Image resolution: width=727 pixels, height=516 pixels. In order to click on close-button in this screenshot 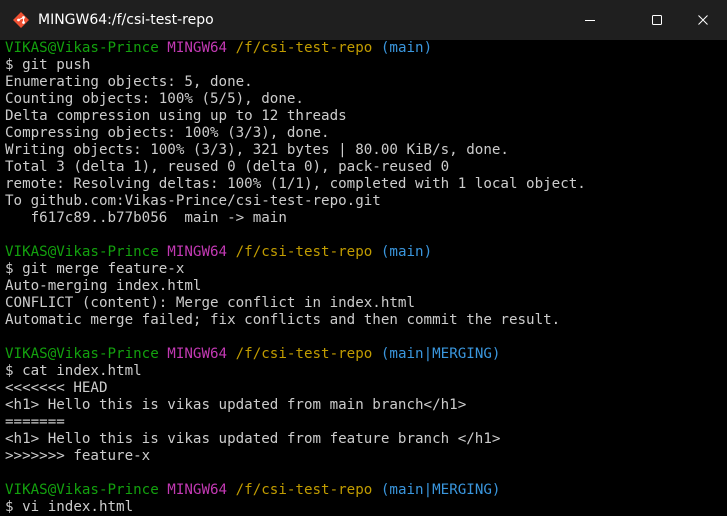, I will do `click(703, 20)`.